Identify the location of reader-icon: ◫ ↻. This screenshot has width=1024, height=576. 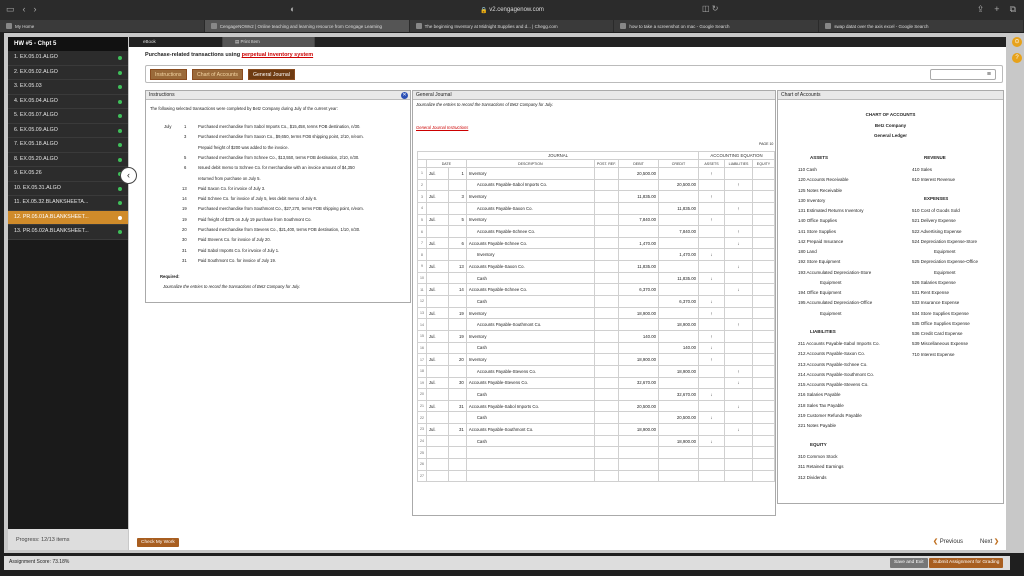
(710, 8).